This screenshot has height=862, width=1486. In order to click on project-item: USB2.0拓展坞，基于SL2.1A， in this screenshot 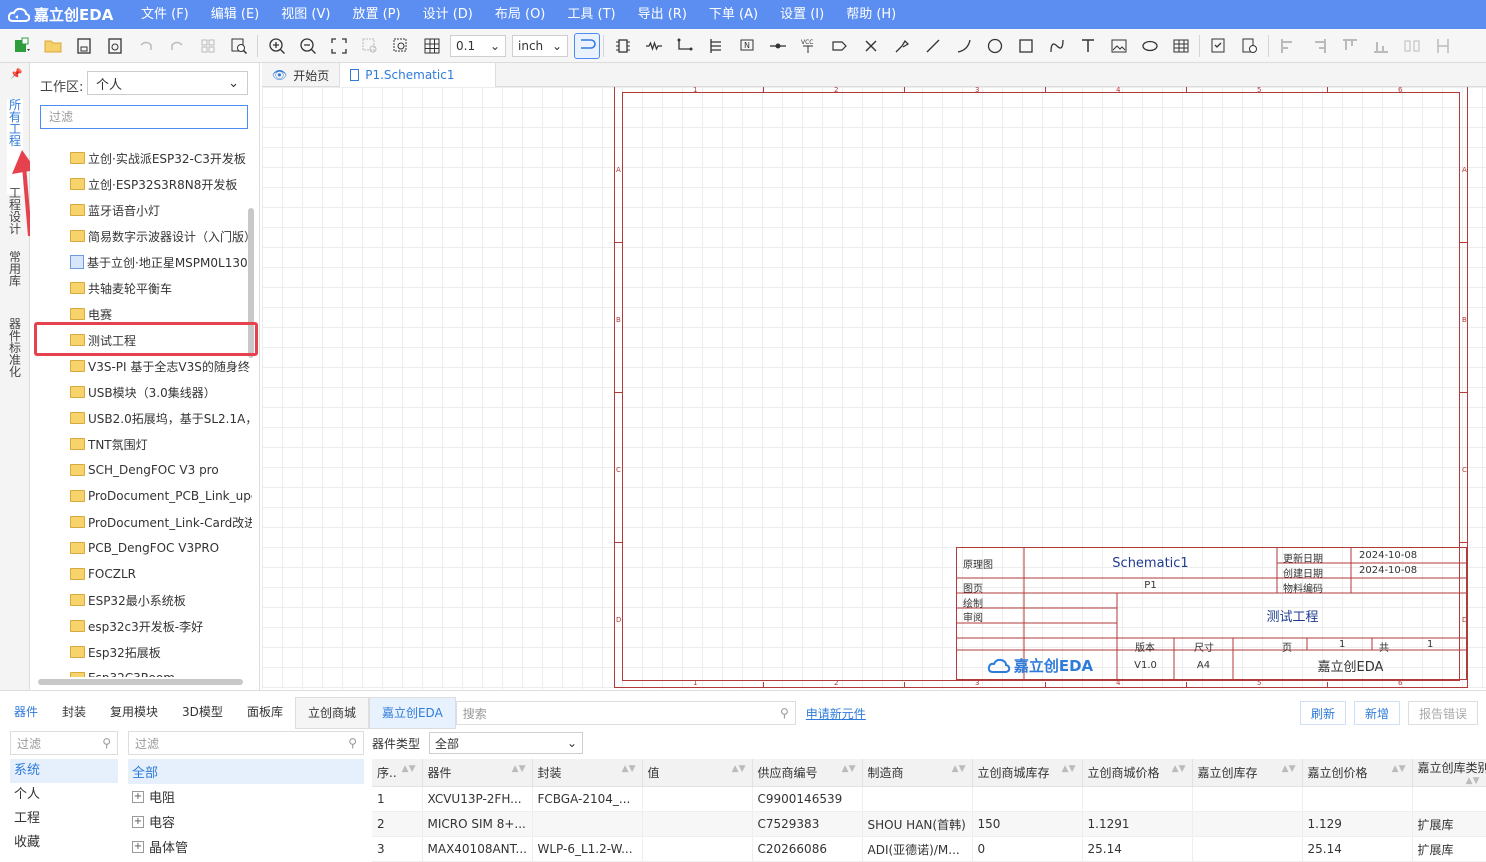, I will do `click(161, 418)`.